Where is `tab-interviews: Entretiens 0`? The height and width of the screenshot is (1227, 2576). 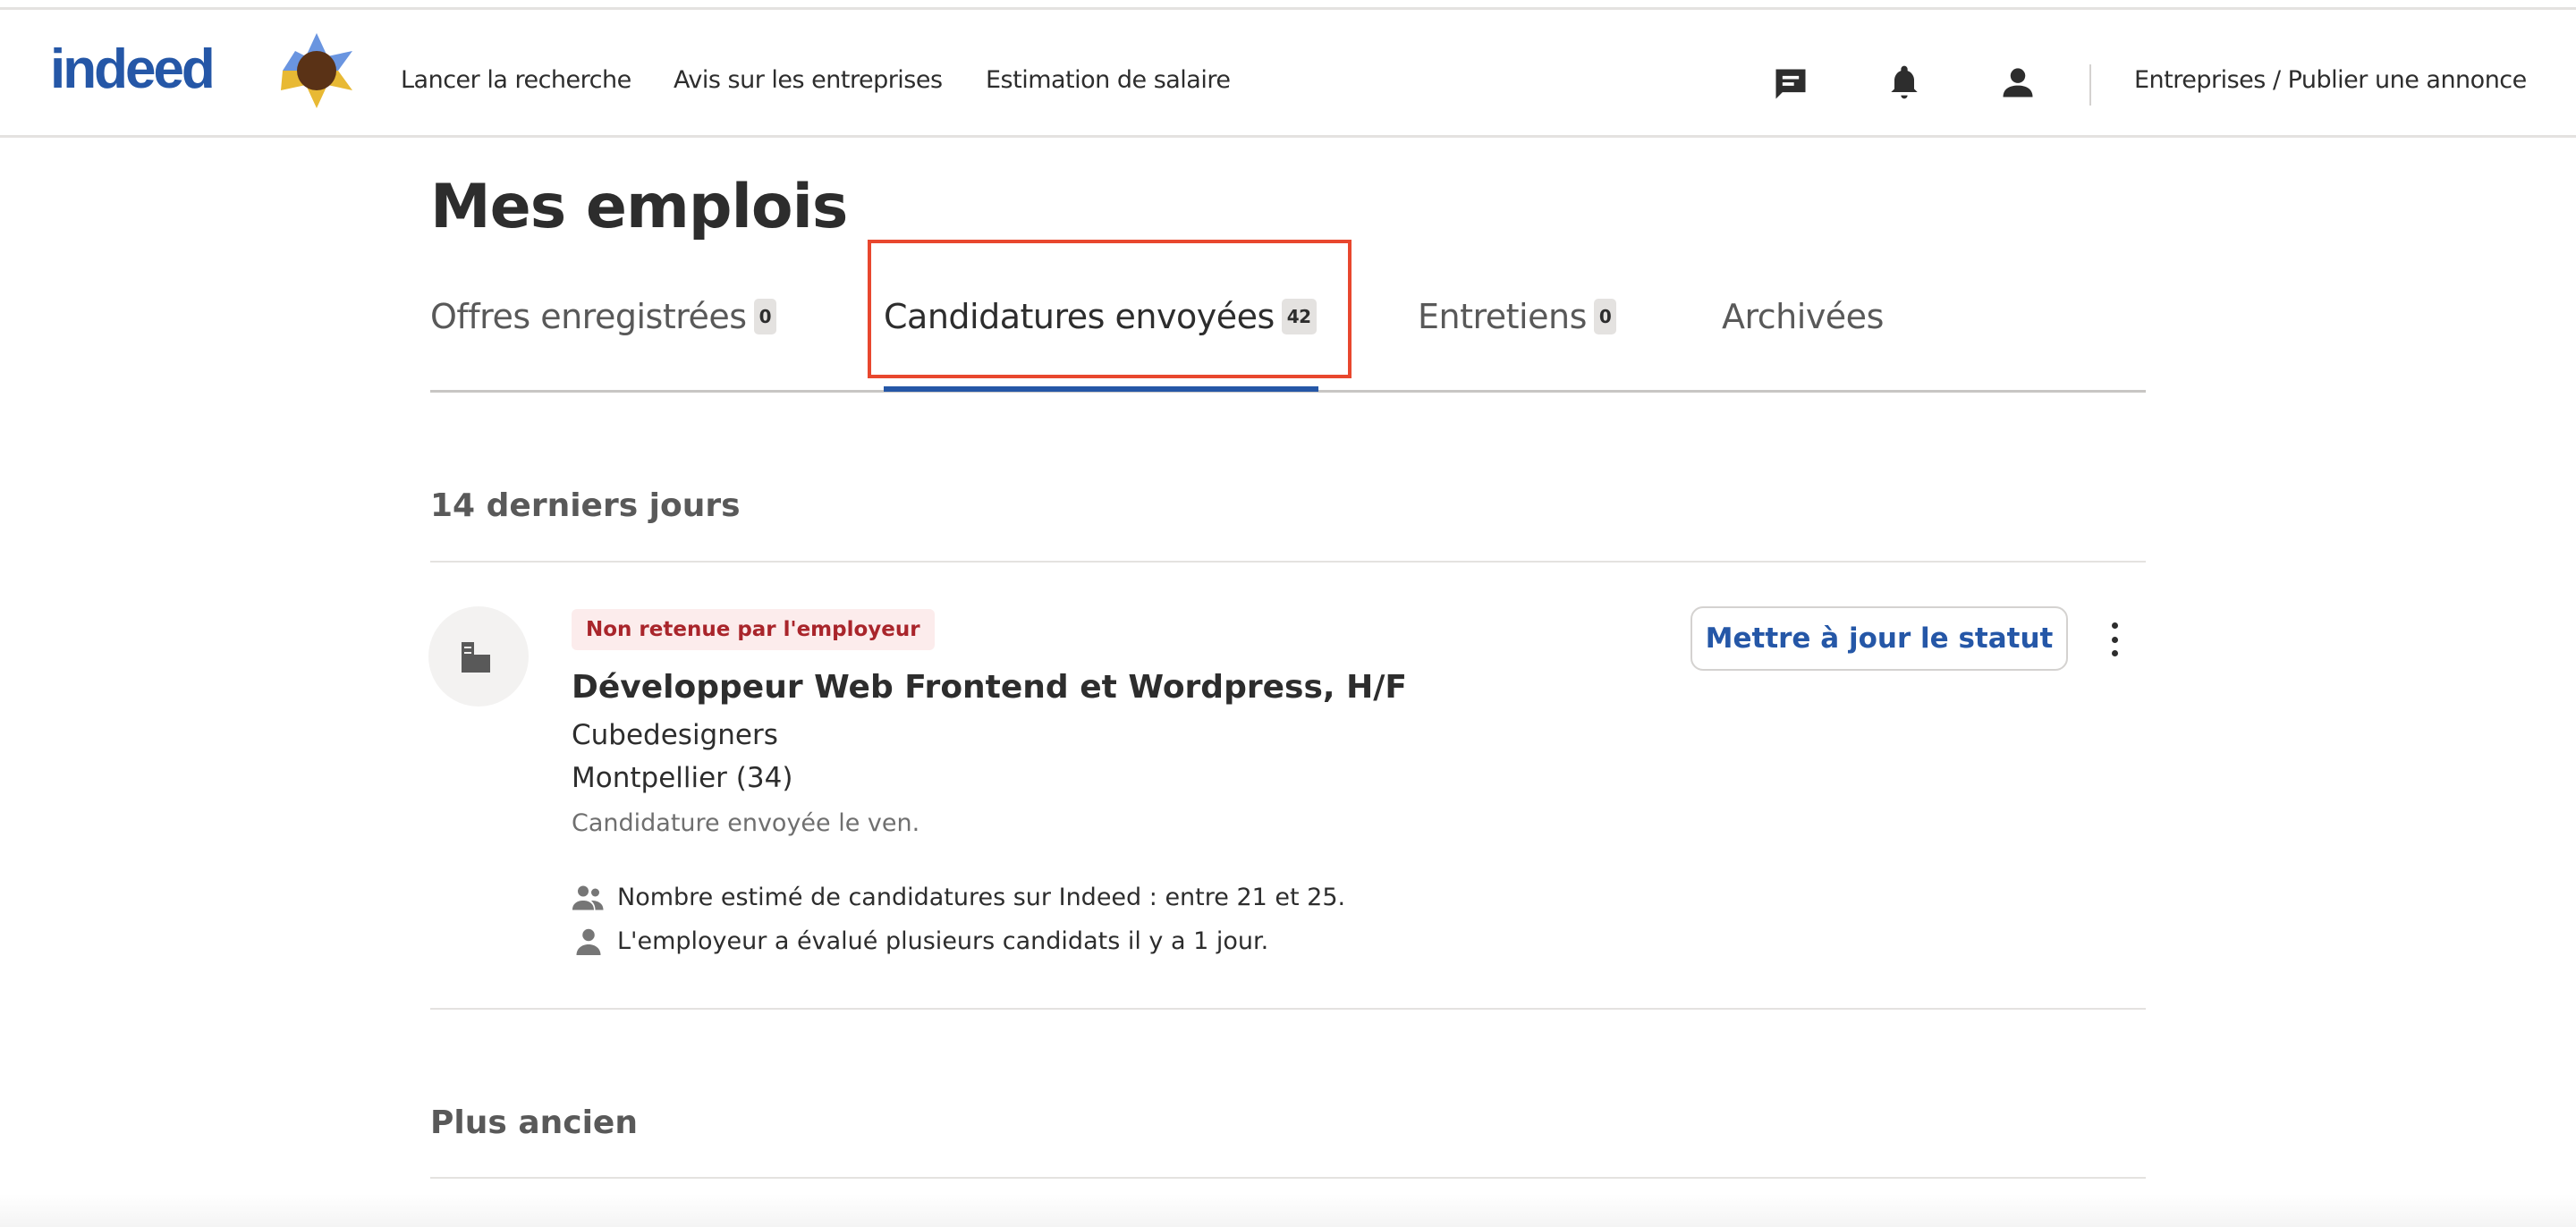 tab-interviews: Entretiens 0 is located at coordinates (1517, 316).